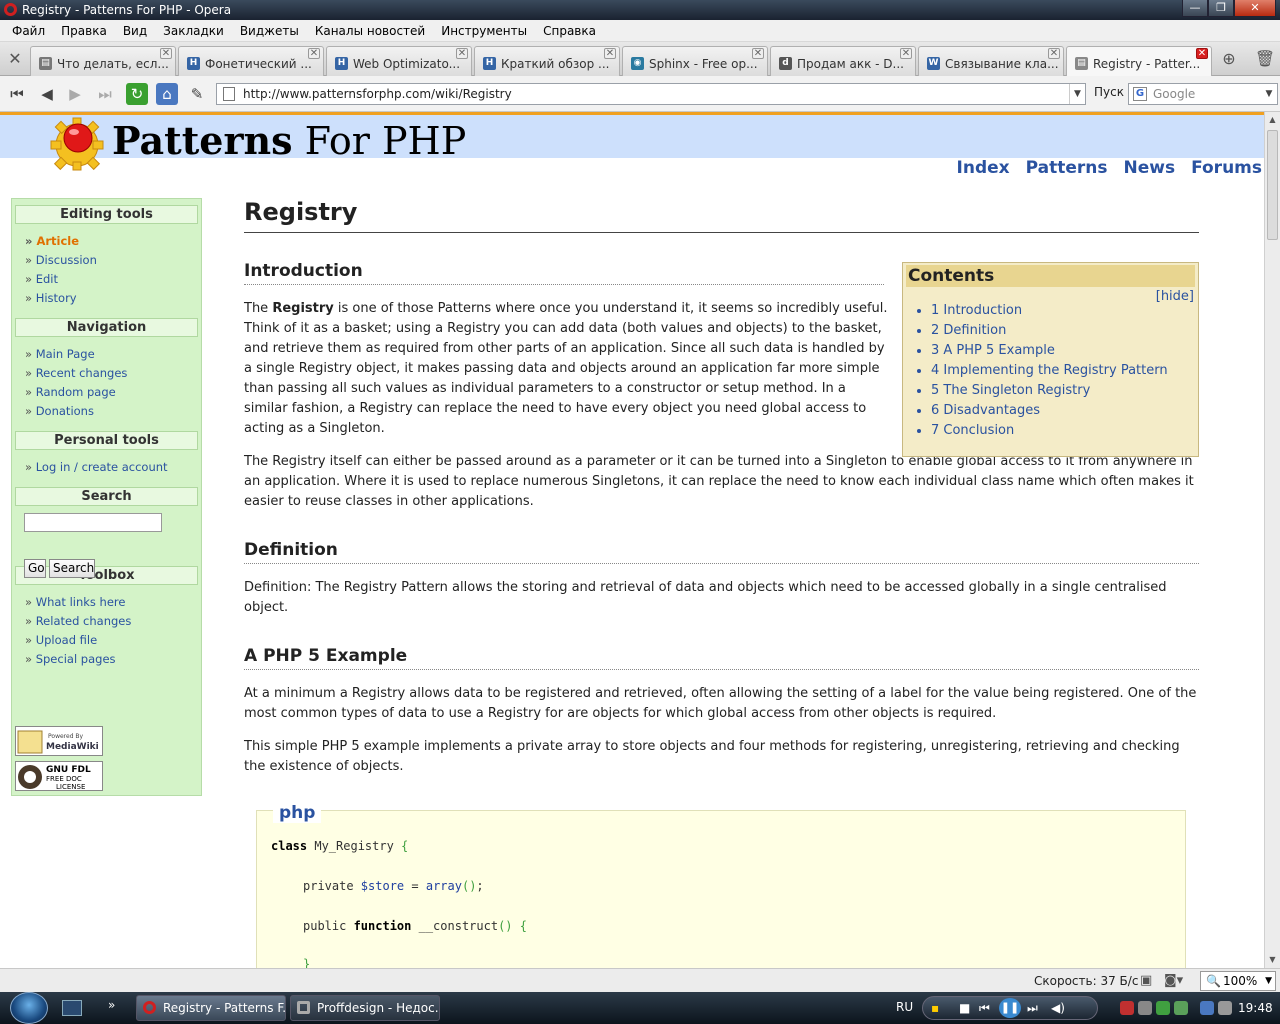  Describe the element at coordinates (72, 1008) in the screenshot. I see `show-desktop-icon` at that location.